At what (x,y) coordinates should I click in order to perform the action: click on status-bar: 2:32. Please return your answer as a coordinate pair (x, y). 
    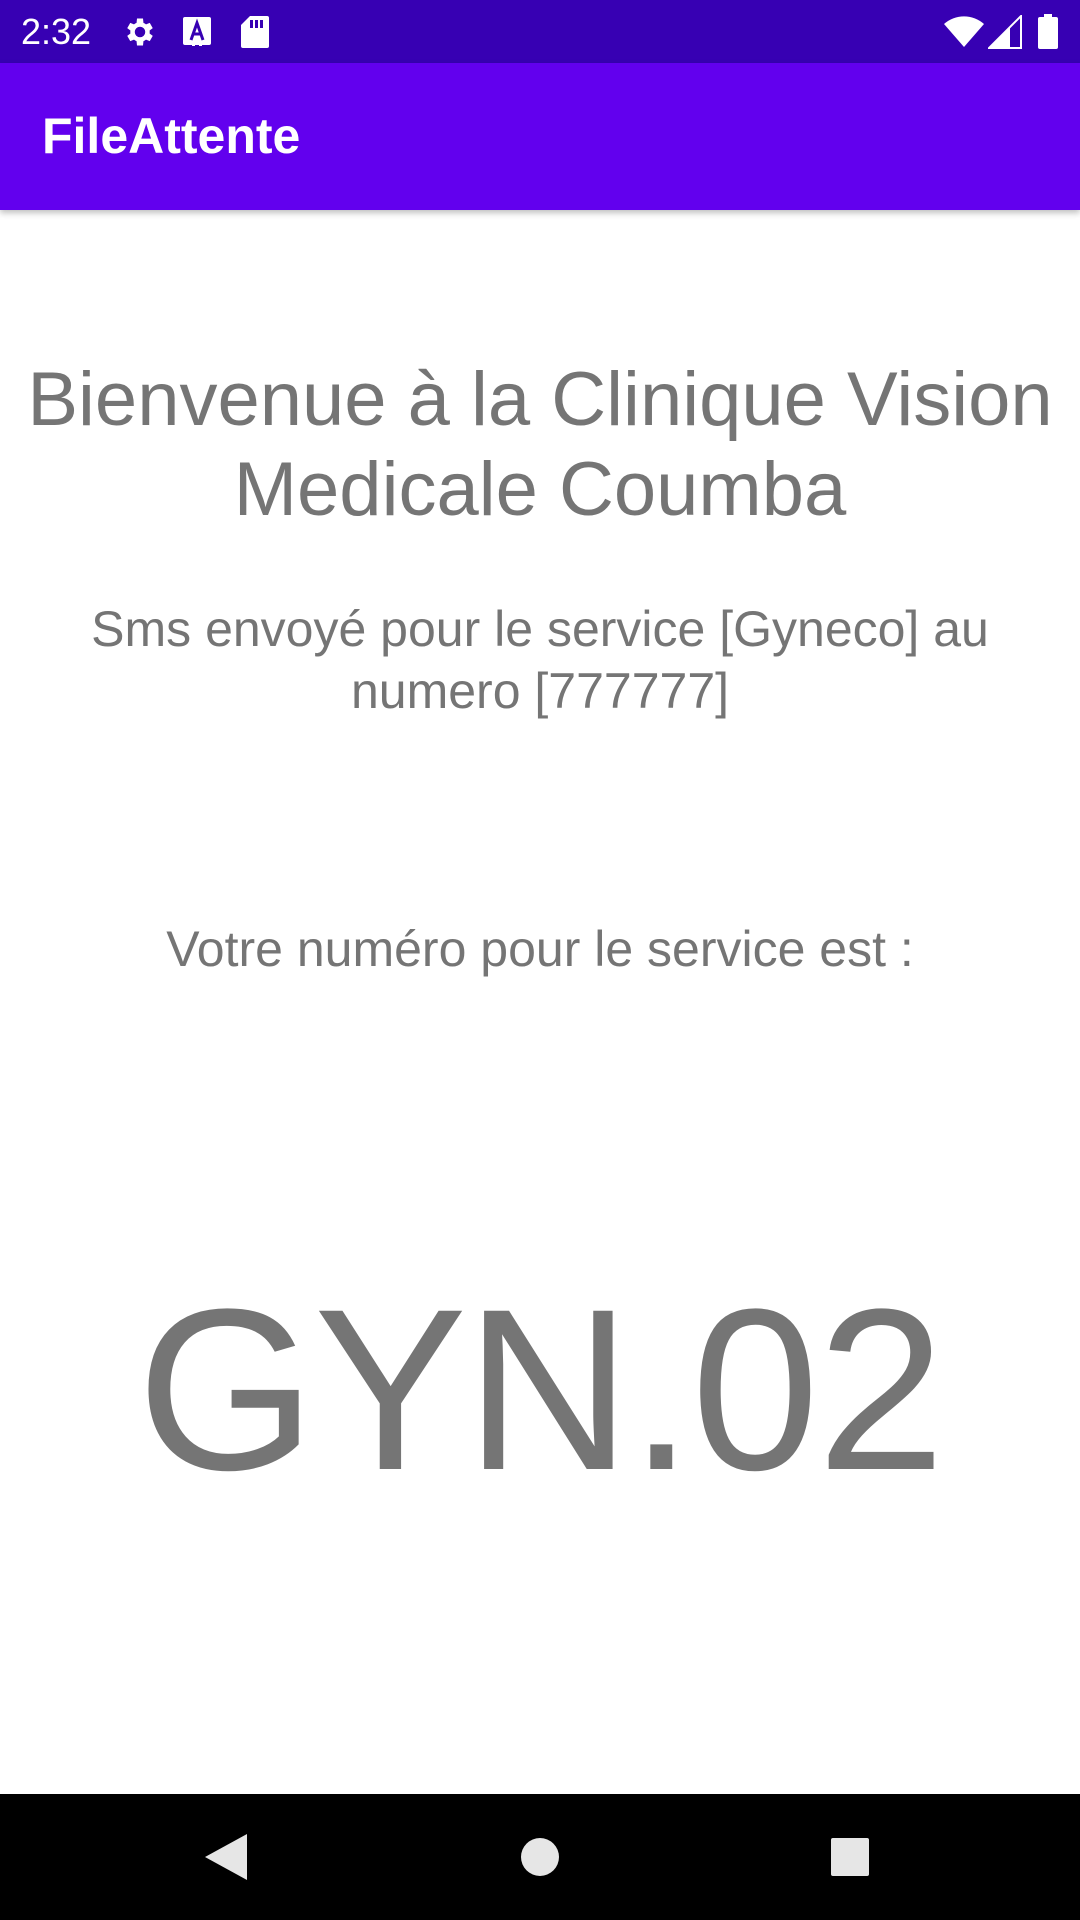
    Looking at the image, I should click on (540, 31).